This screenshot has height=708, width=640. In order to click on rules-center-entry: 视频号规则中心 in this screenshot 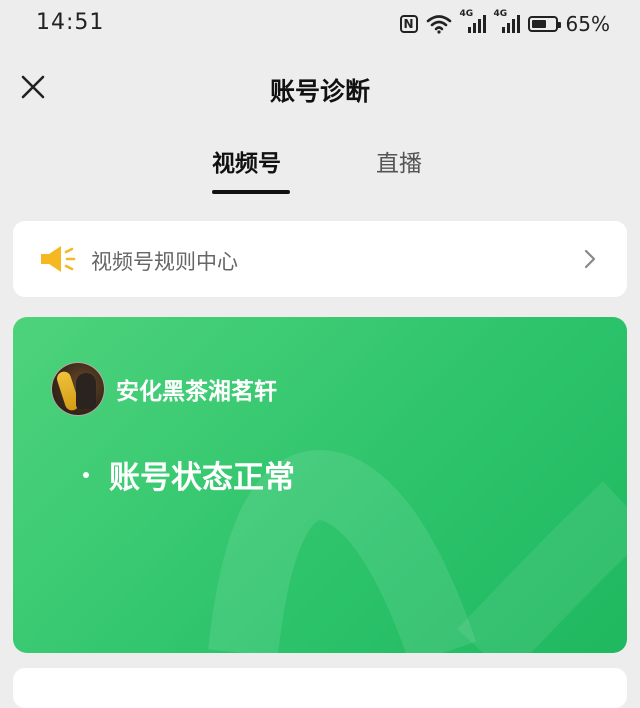, I will do `click(320, 259)`.